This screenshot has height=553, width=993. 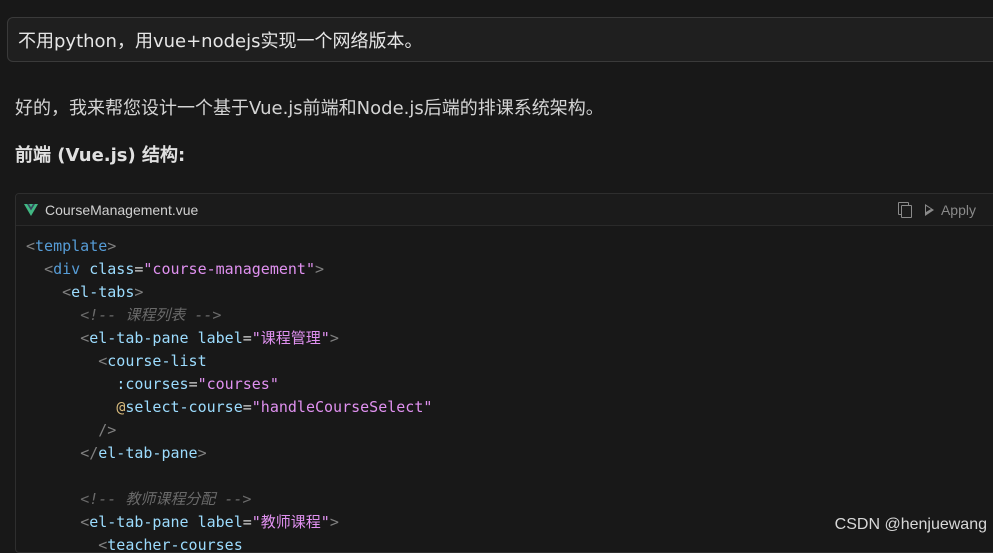 I want to click on watermark: CSDN @henjuewang, so click(x=910, y=524).